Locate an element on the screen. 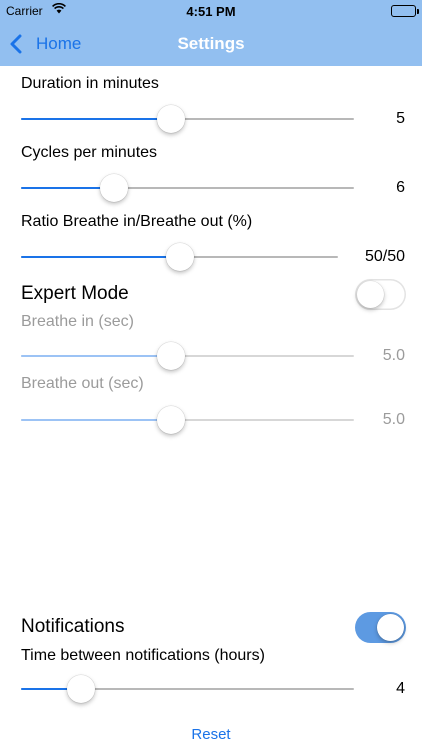  breathe-in-value: 5.0 is located at coordinates (393, 355).